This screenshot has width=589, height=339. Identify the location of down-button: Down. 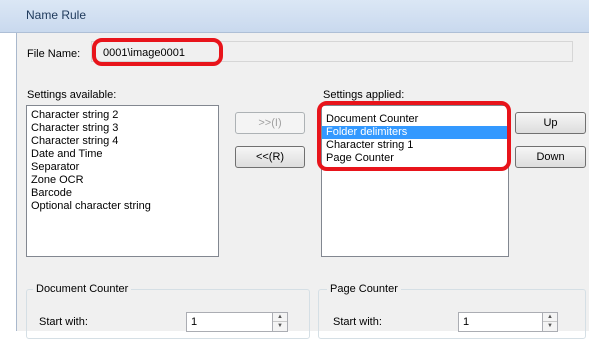
(550, 157).